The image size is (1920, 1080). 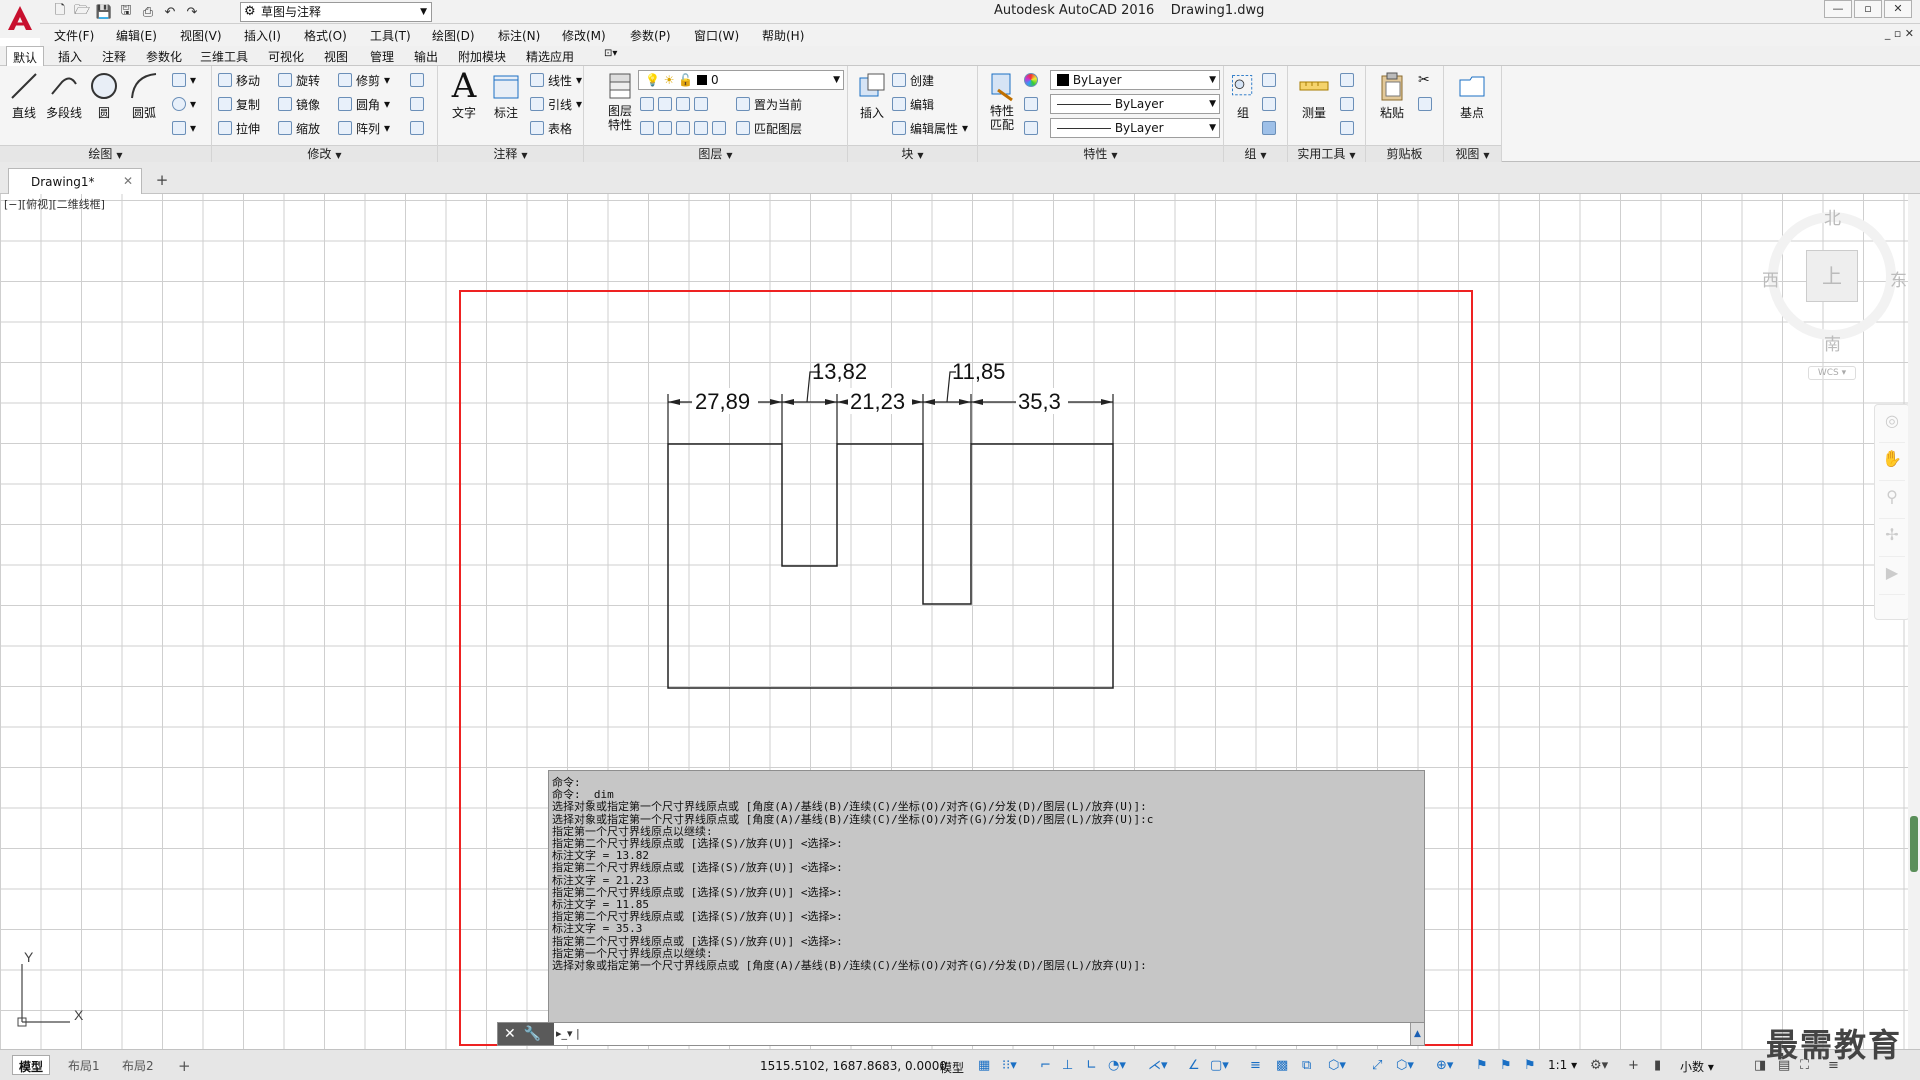 I want to click on viewcube-top-face: 上, so click(x=1832, y=276).